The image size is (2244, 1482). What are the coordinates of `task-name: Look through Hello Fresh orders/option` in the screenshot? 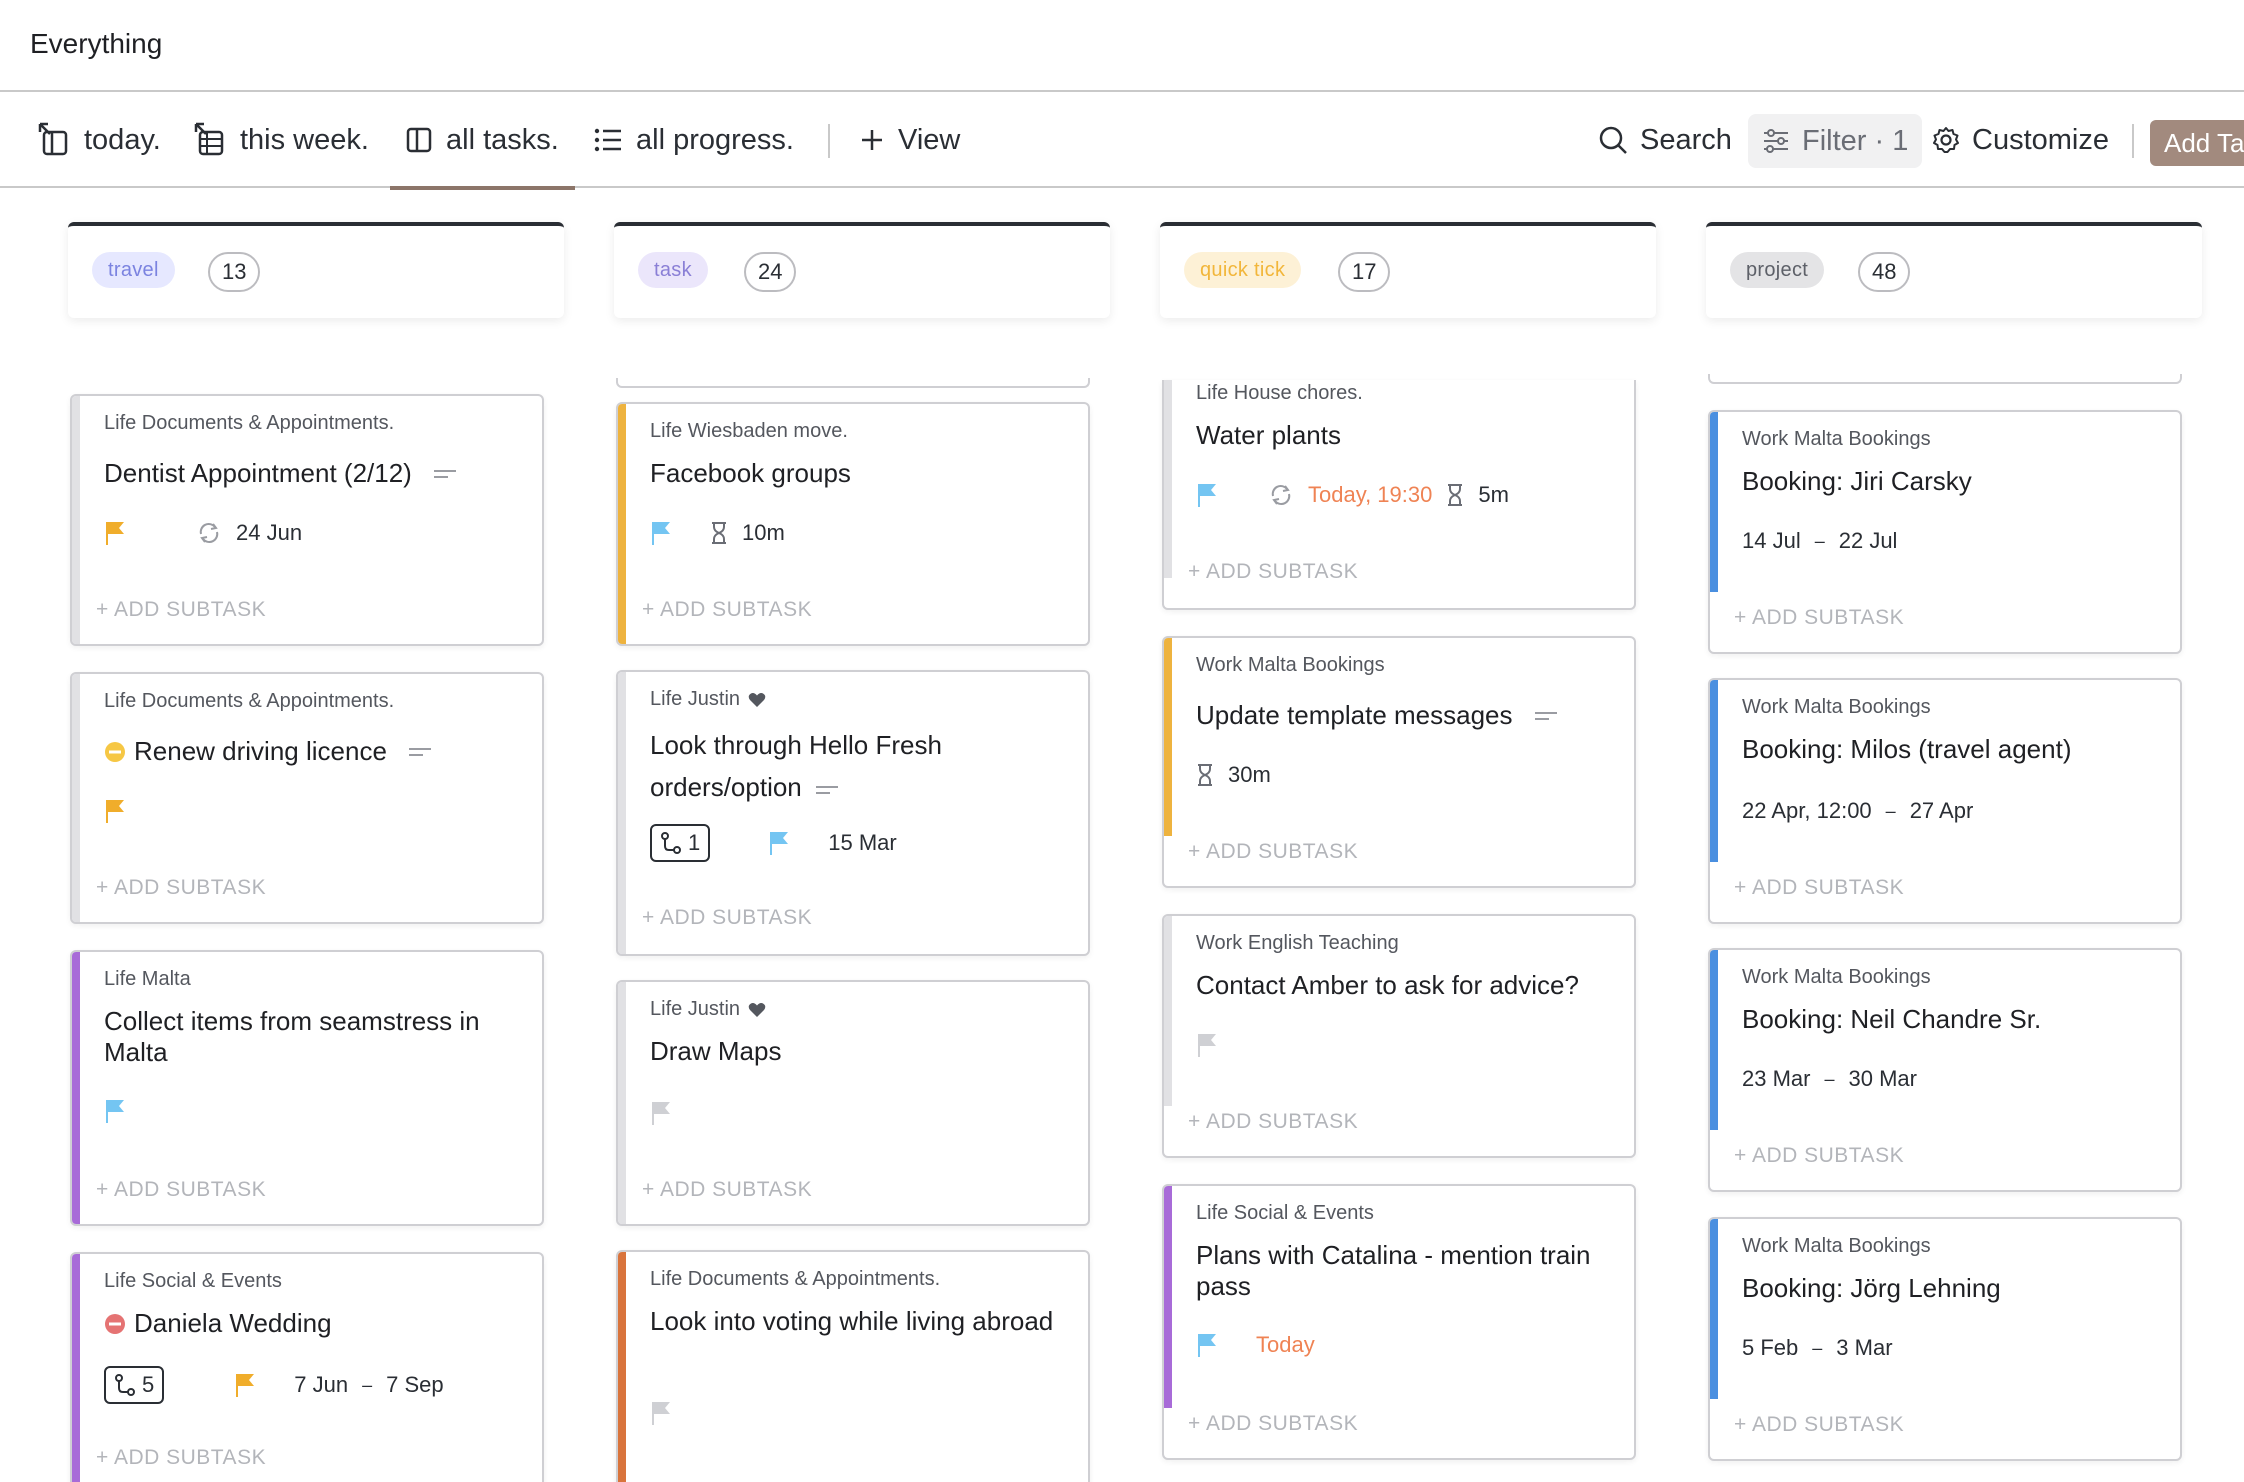 It's located at (857, 766).